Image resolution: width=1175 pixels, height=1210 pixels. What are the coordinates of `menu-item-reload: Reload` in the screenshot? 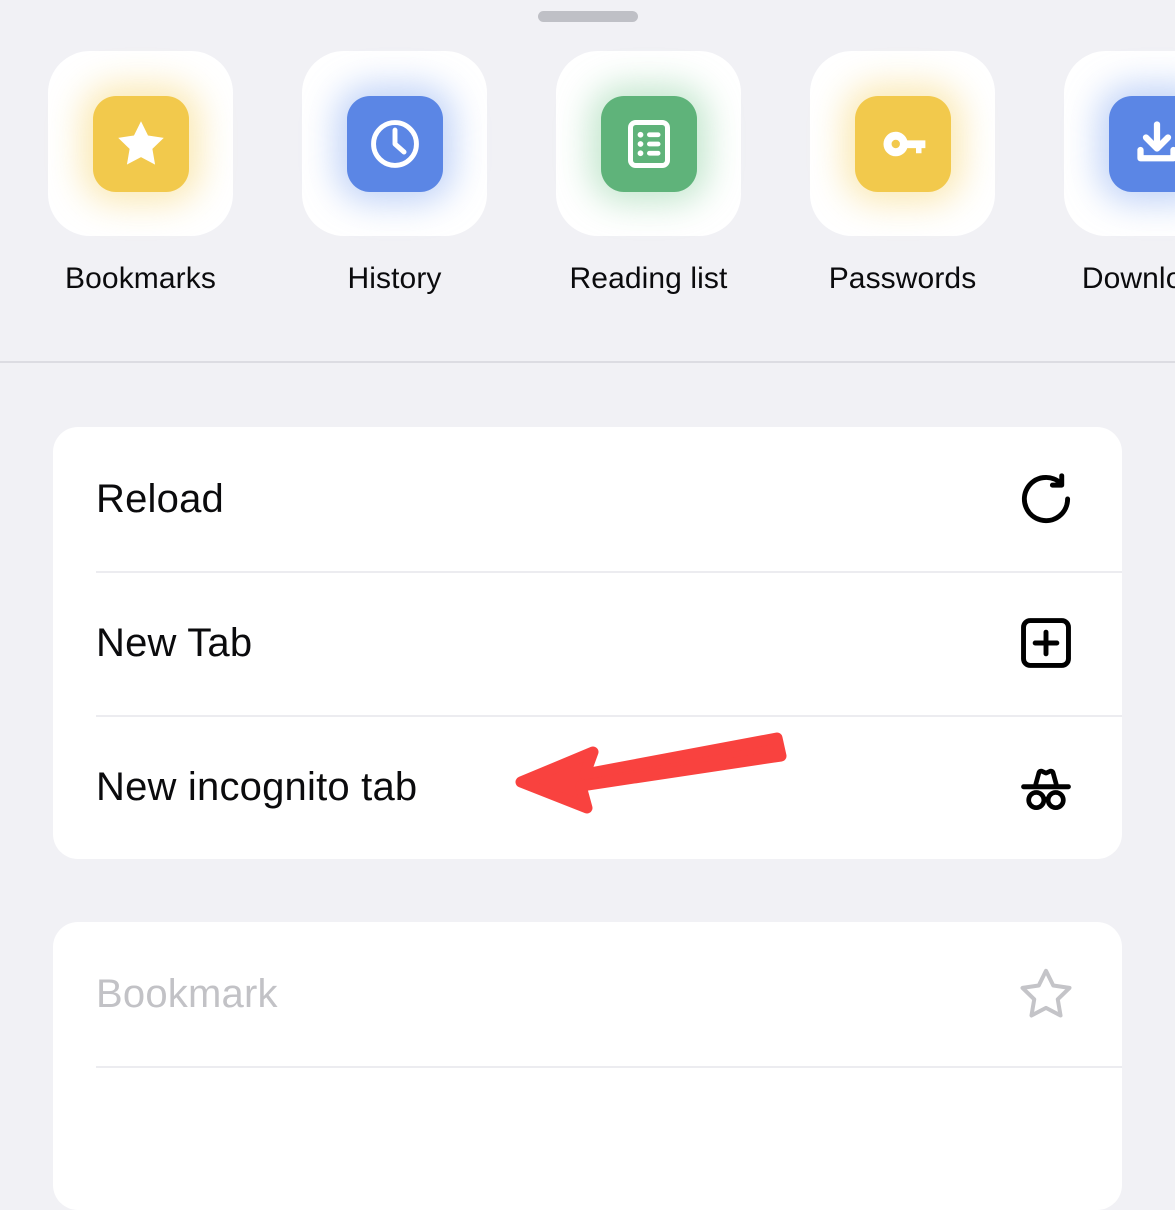 It's located at (587, 499).